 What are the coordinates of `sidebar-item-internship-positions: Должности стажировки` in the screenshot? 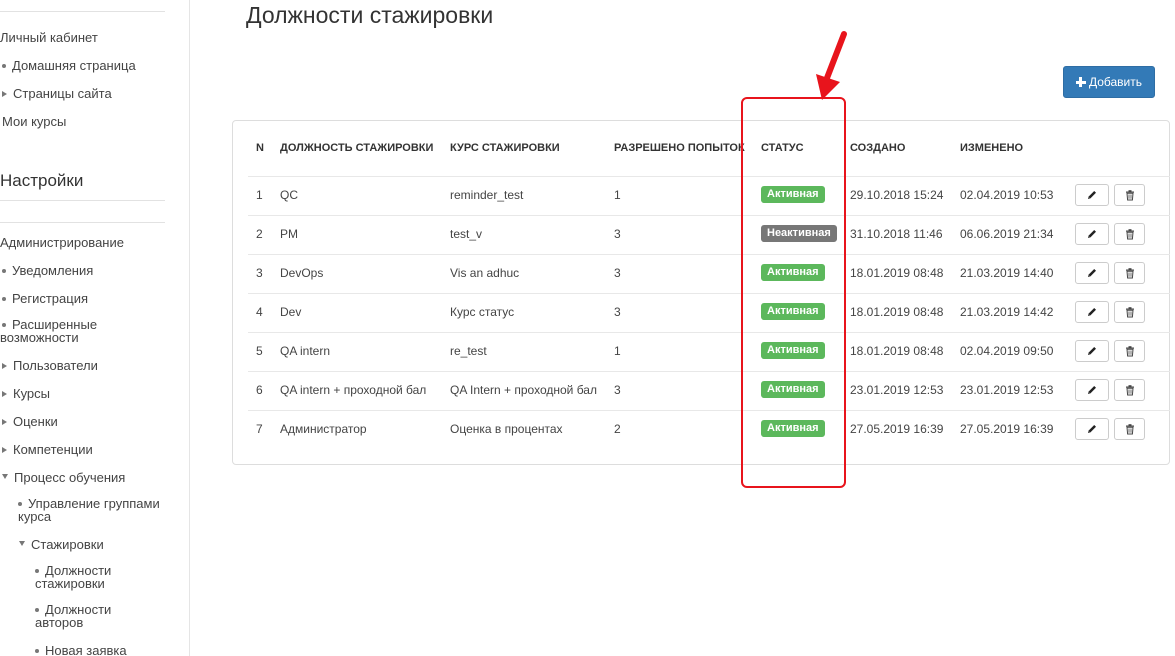 It's located at (85, 577).